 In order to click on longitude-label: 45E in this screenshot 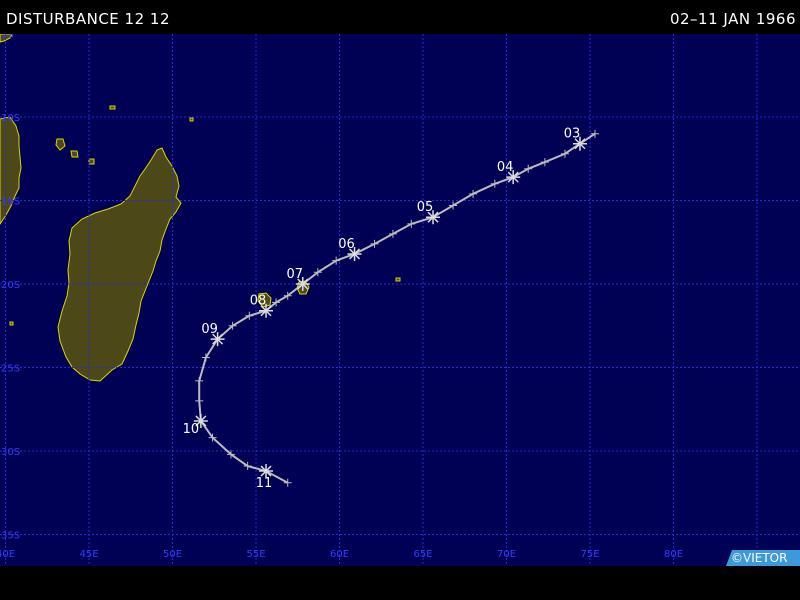, I will do `click(88, 554)`.